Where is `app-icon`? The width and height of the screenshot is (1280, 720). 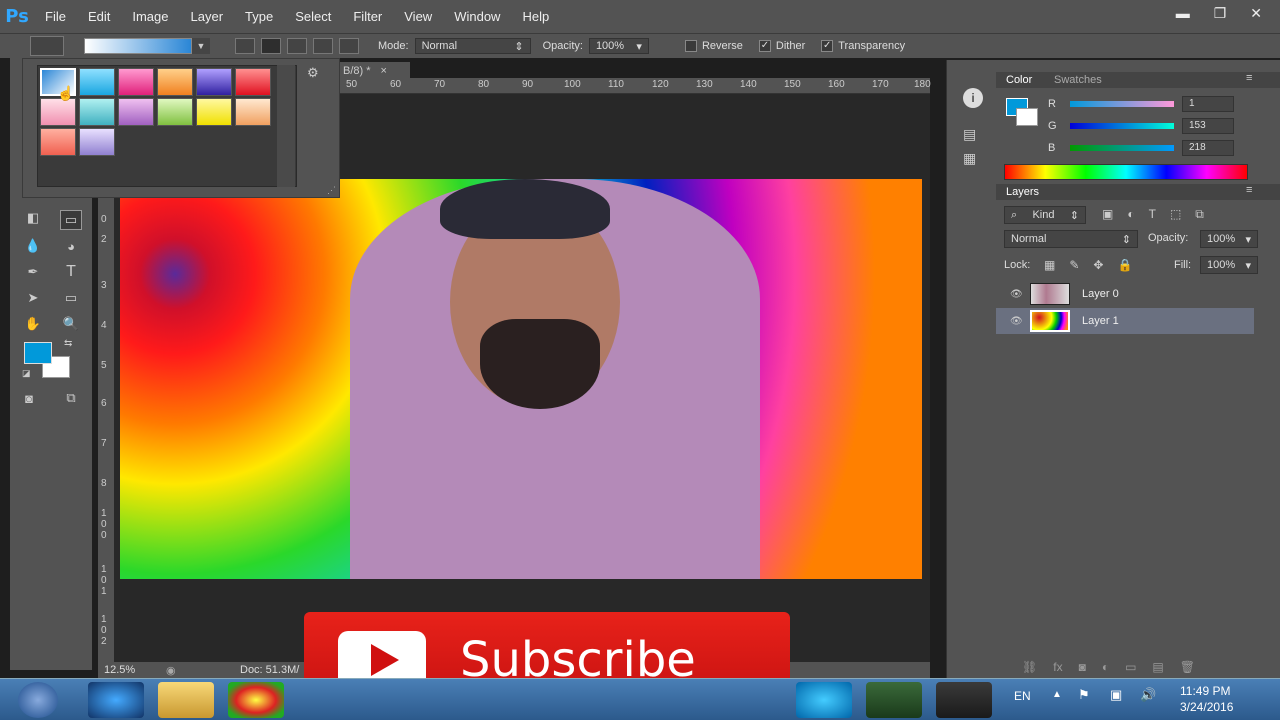
app-icon is located at coordinates (964, 700).